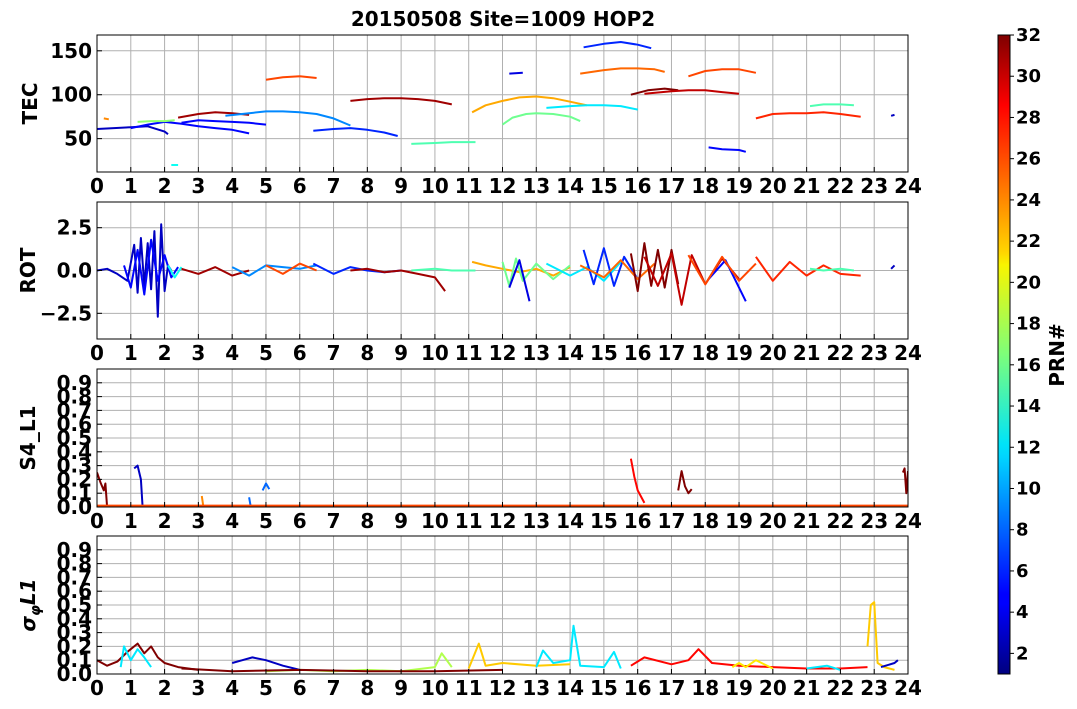 The height and width of the screenshot is (709, 1077). What do you see at coordinates (1022, 571) in the screenshot?
I see `colorbar-tick-label: 6` at bounding box center [1022, 571].